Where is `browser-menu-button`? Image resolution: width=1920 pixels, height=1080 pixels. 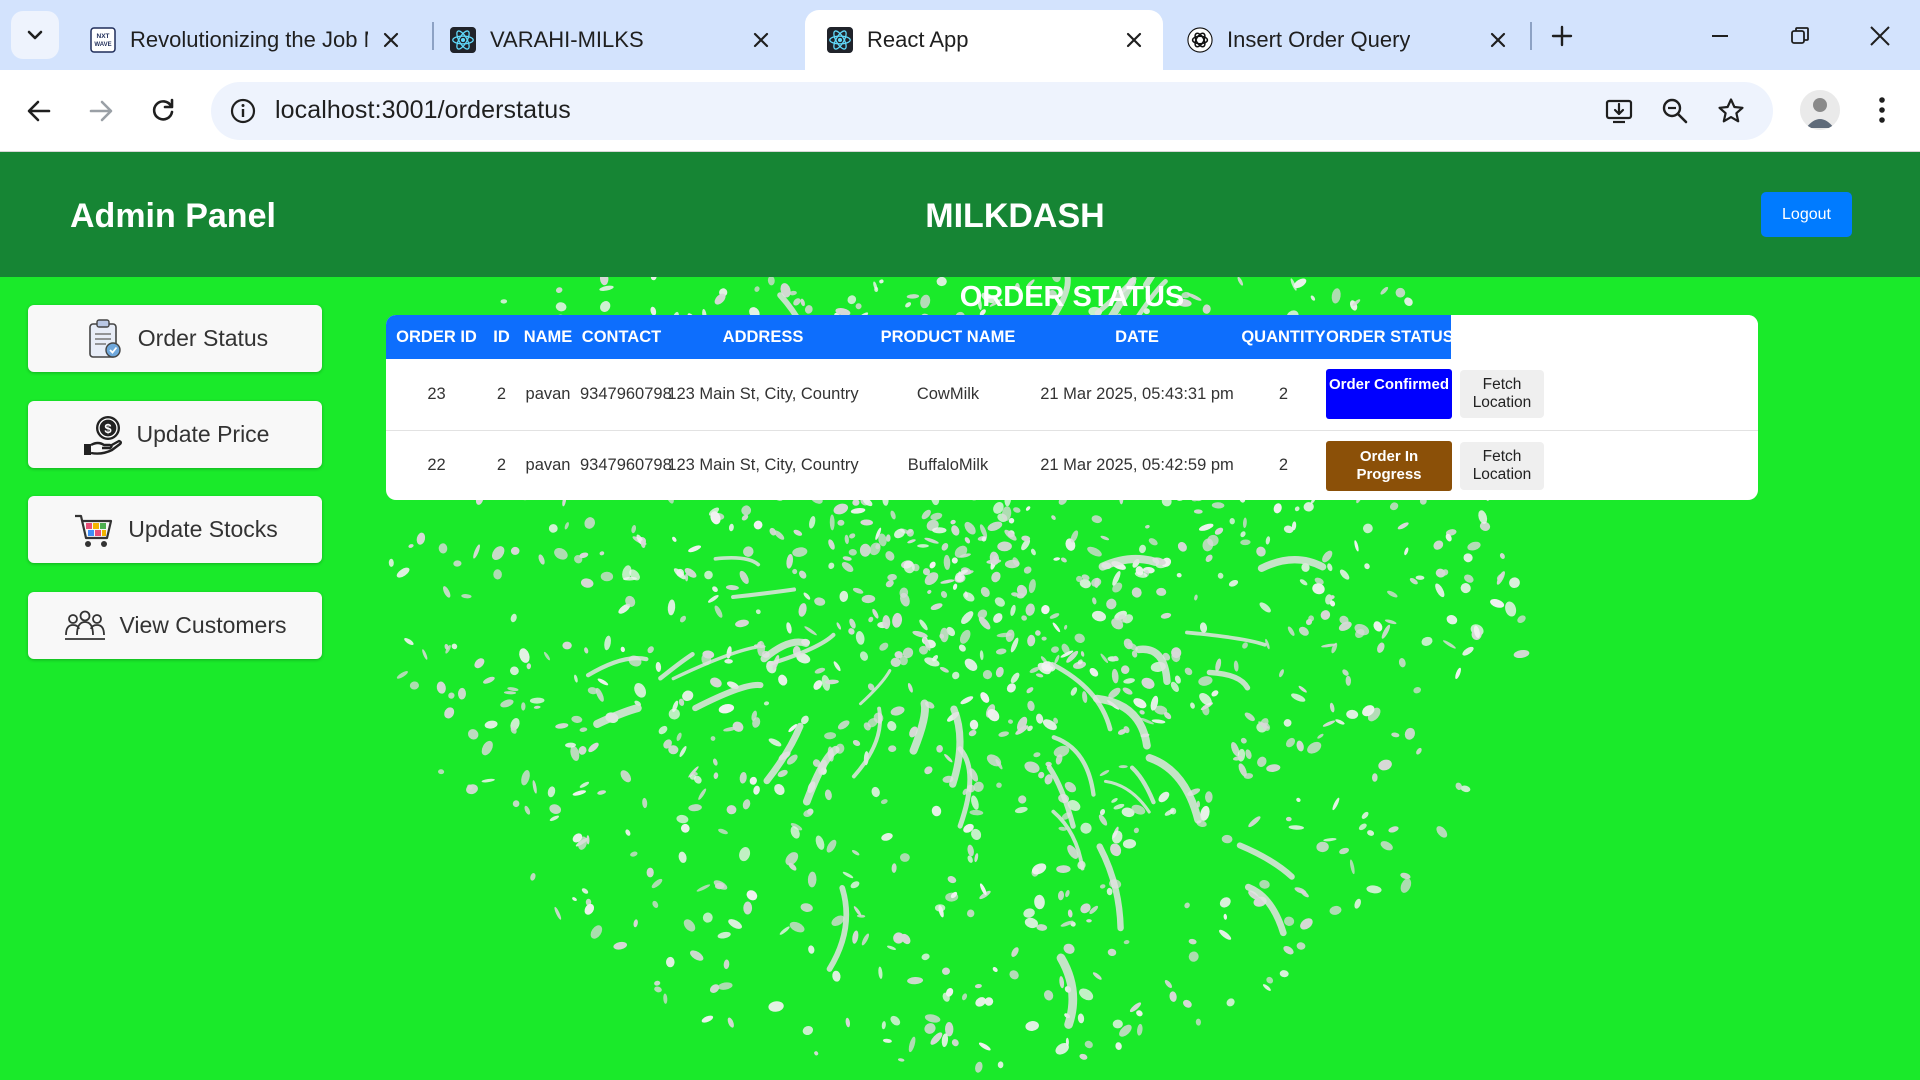
browser-menu-button is located at coordinates (1882, 110).